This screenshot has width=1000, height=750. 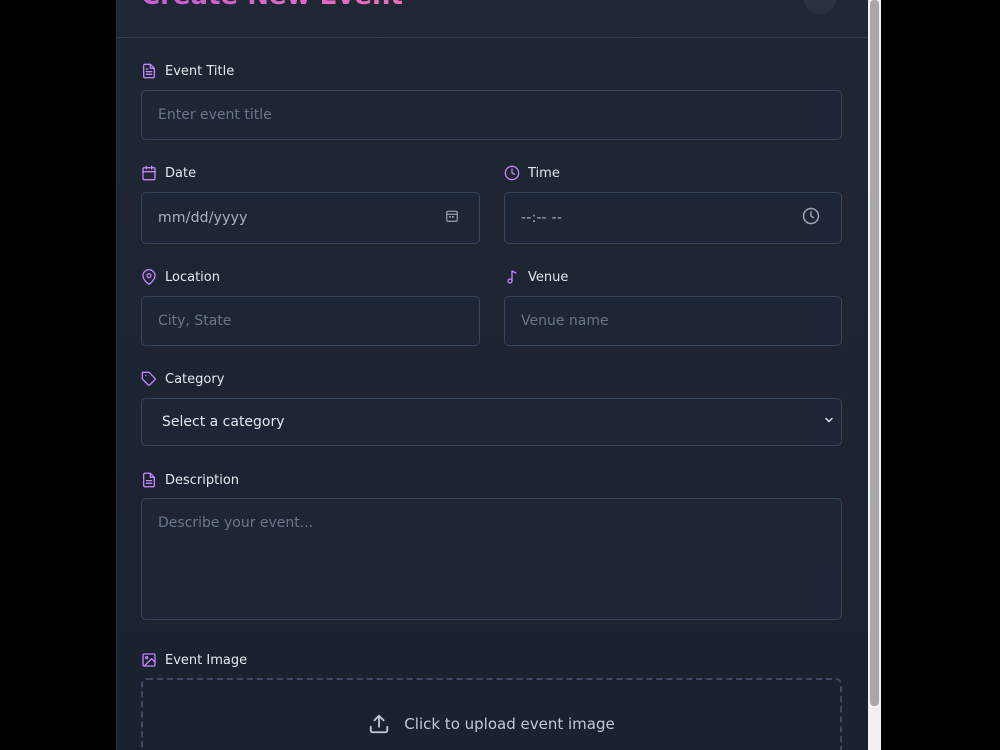 I want to click on event-title-placeholder: Enter event title, so click(x=215, y=115).